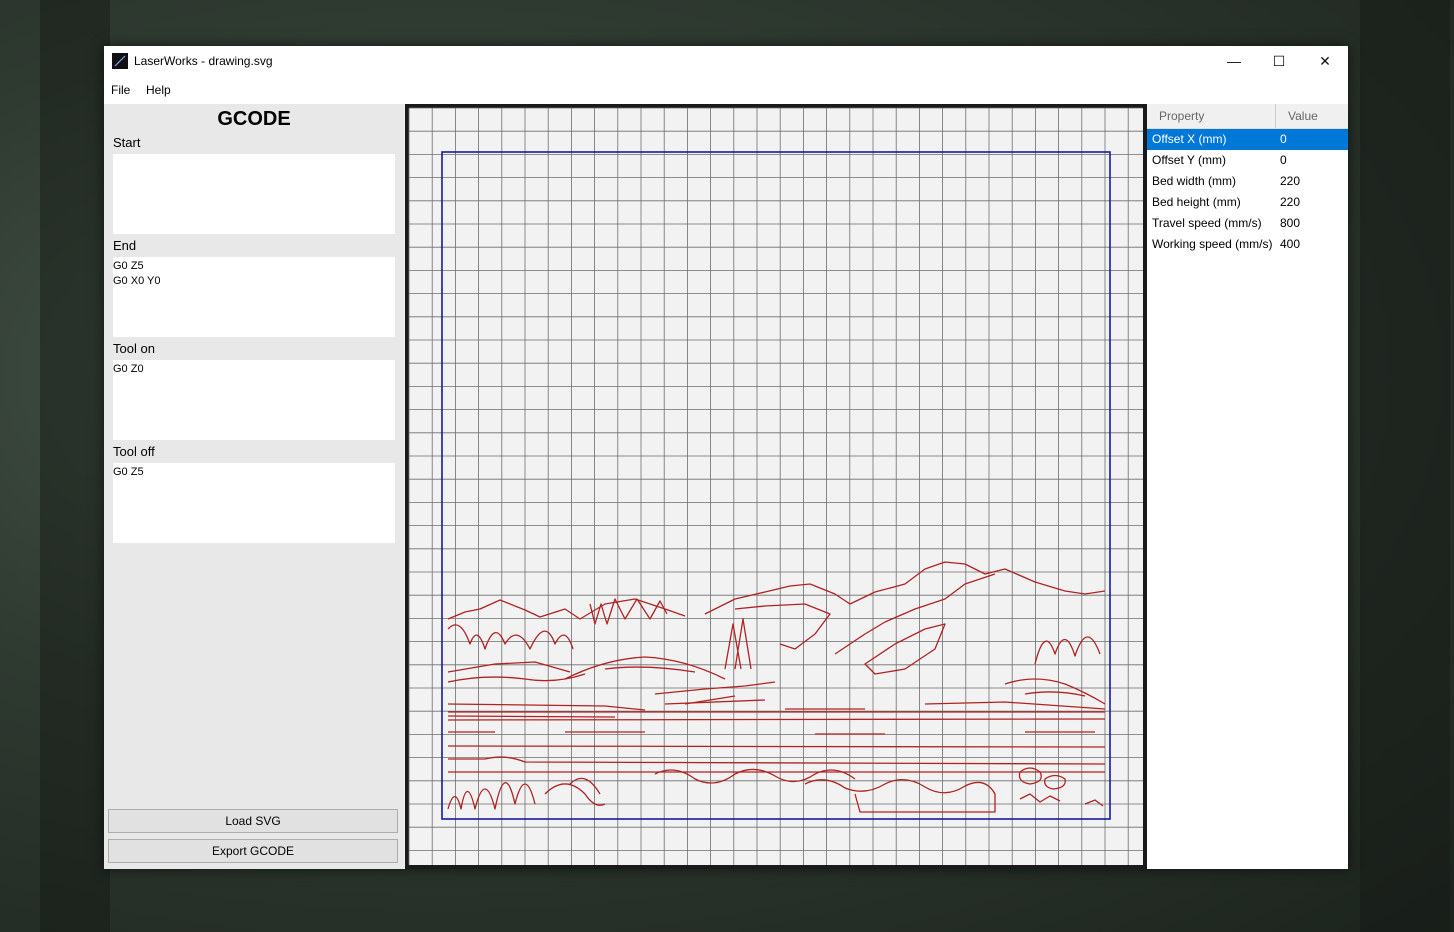 Image resolution: width=1454 pixels, height=932 pixels. What do you see at coordinates (127, 142) in the screenshot?
I see `start-label: Start` at bounding box center [127, 142].